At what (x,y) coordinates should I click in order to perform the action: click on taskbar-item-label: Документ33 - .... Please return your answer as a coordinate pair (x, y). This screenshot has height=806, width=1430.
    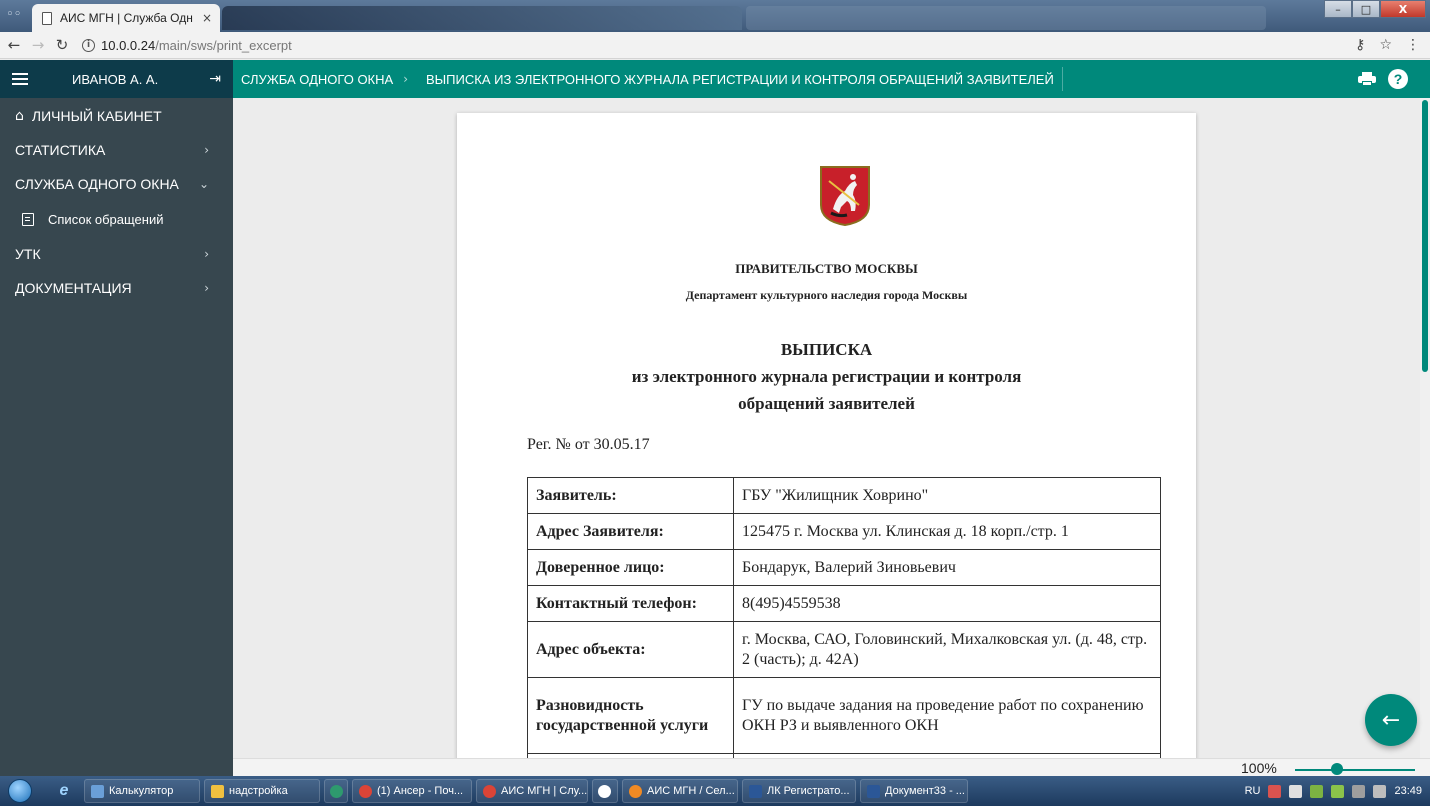
    Looking at the image, I should click on (925, 791).